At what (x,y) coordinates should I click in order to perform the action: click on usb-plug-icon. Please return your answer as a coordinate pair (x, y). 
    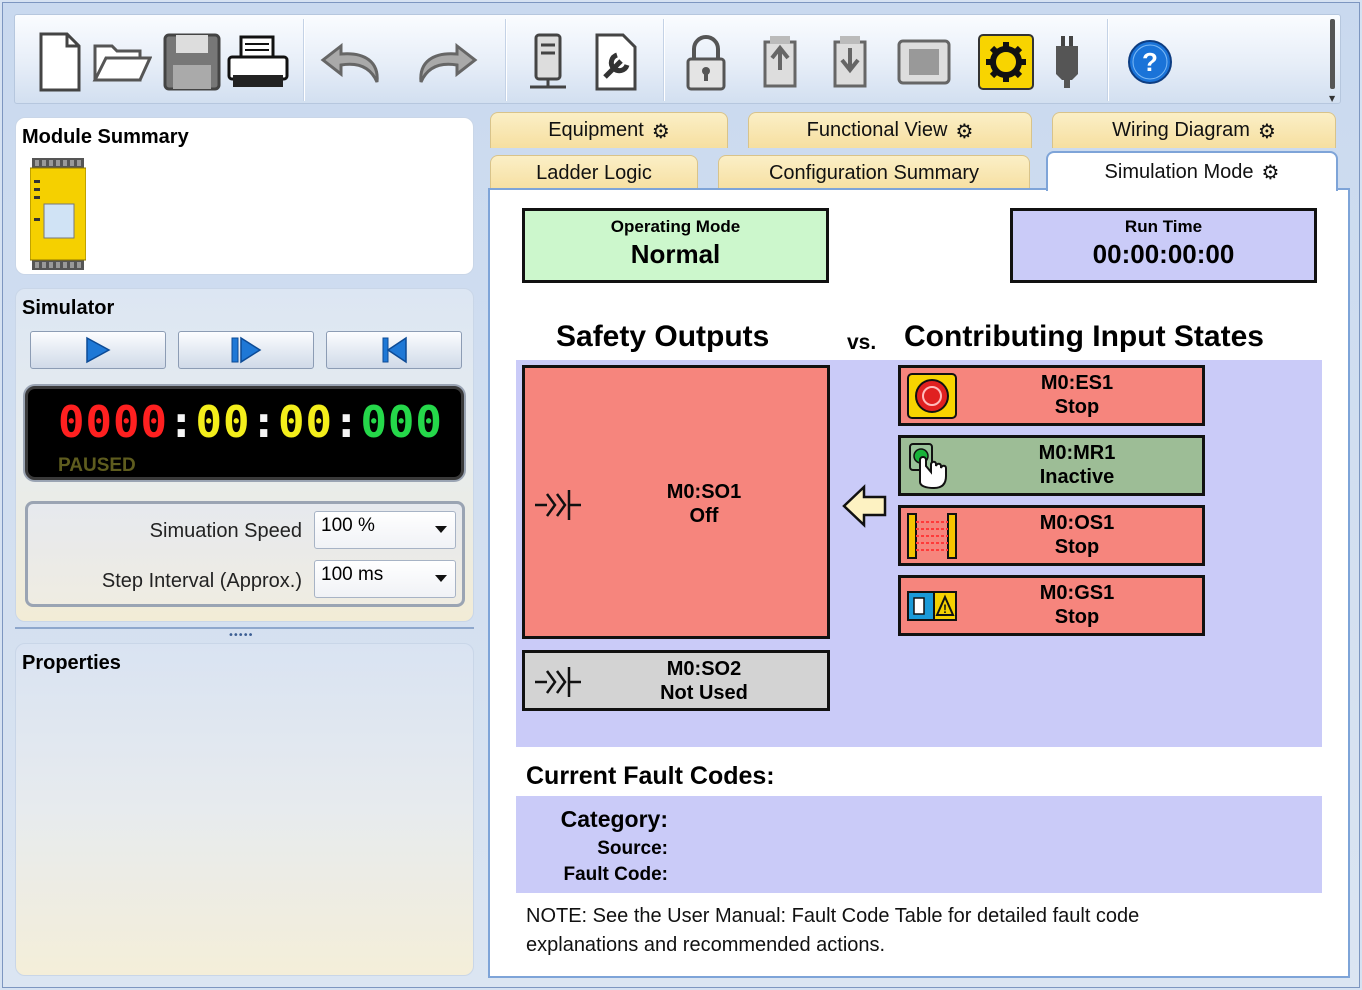
    Looking at the image, I should click on (1067, 62).